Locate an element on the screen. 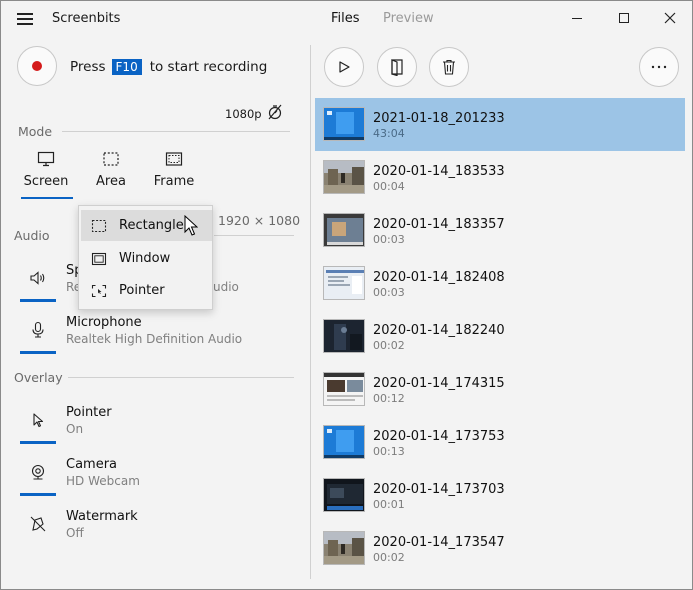  speakers-enabled-indicator is located at coordinates (38, 300).